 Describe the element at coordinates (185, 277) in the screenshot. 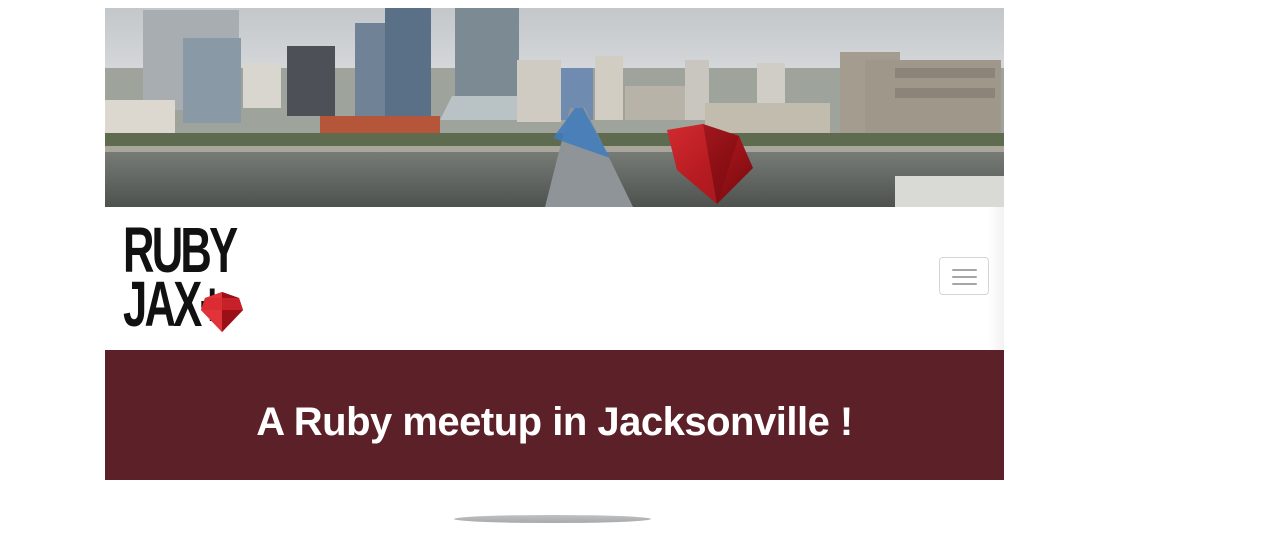

I see `rubyjax-logo: RUBY JAX+` at that location.